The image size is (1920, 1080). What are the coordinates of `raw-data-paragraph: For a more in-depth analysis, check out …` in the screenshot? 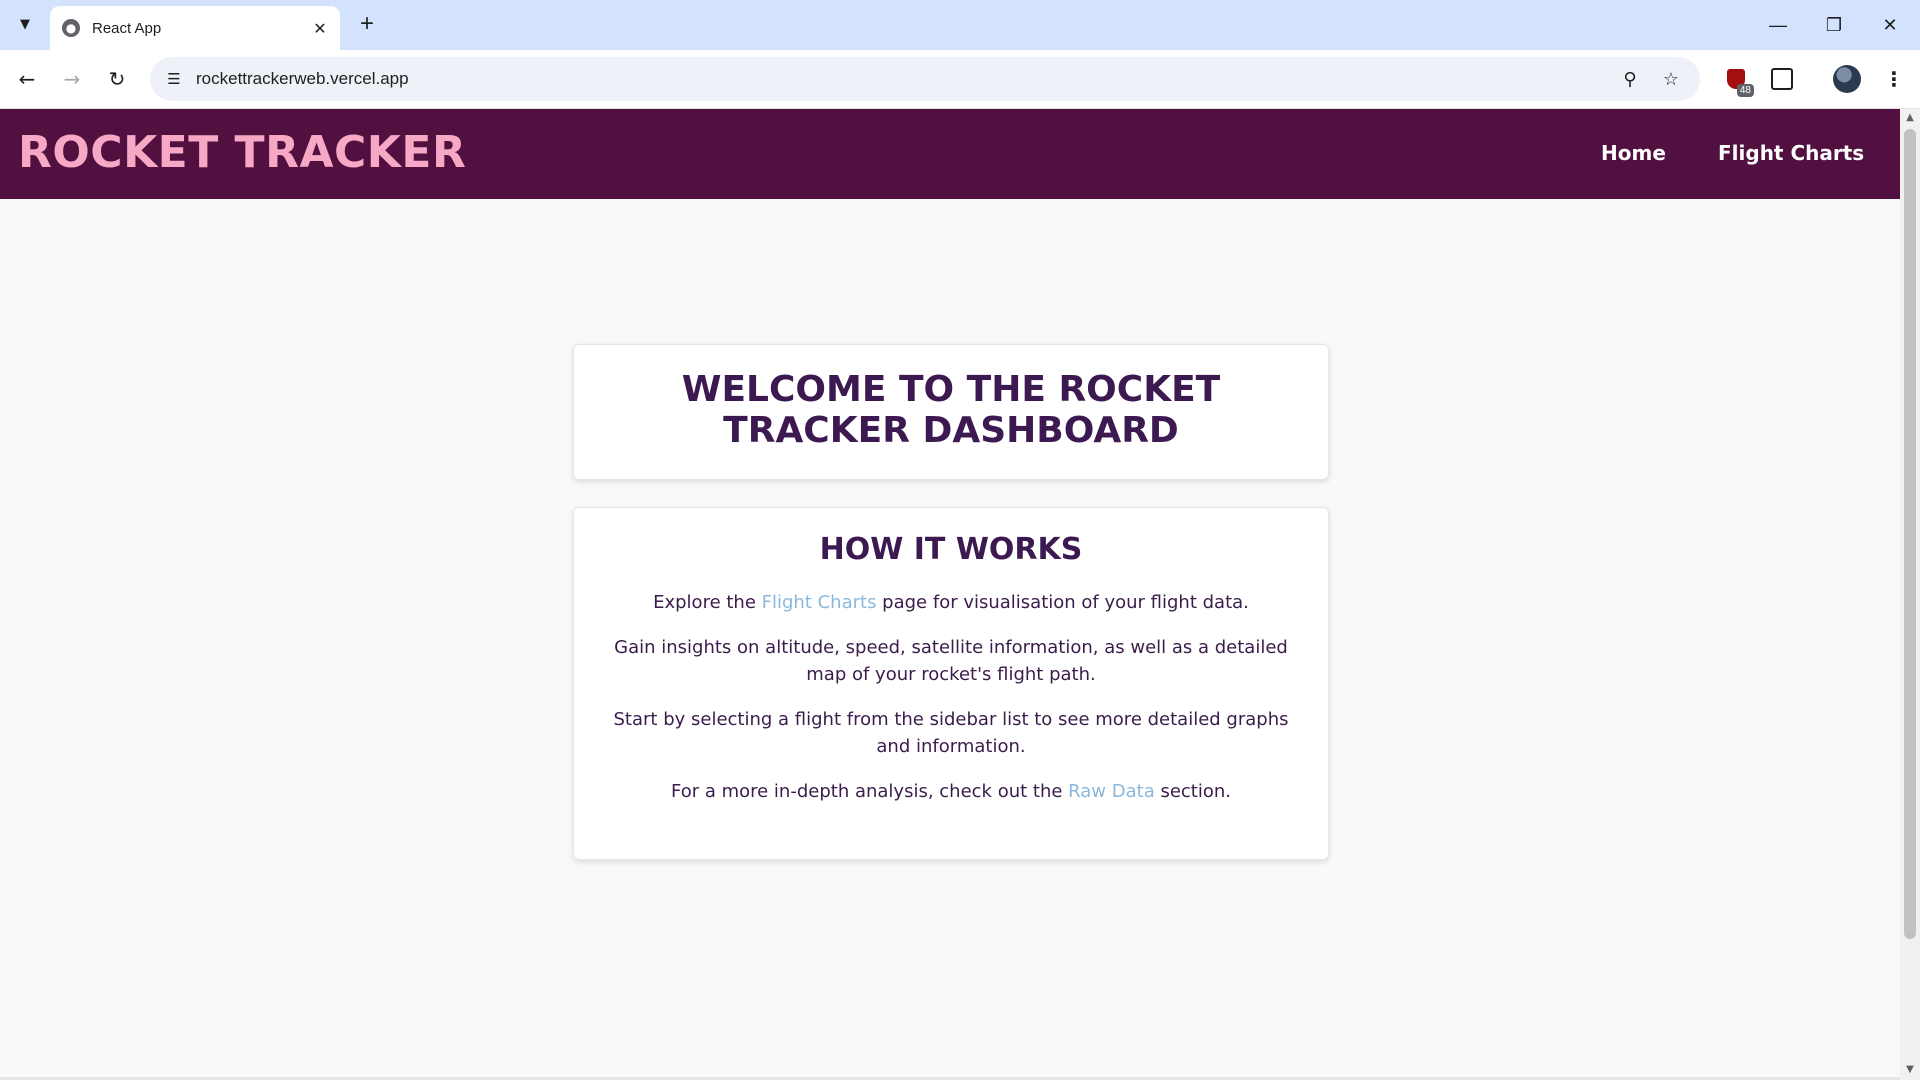 It's located at (951, 791).